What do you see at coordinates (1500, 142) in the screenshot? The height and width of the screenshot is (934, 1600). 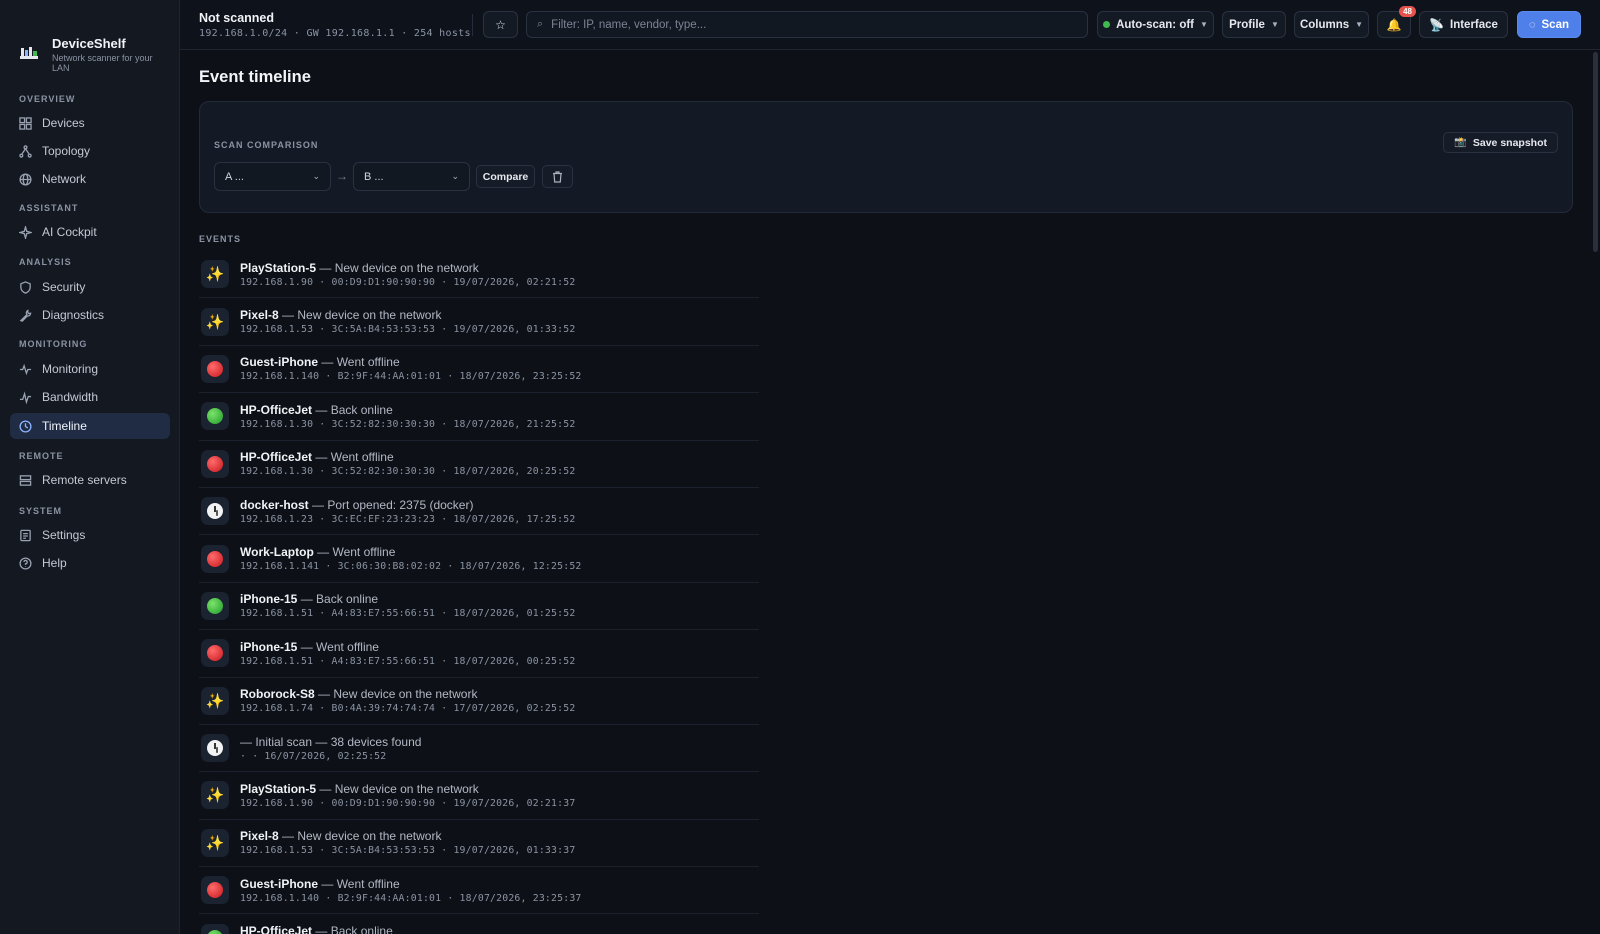 I see `save-snapshot-button: 📸 Save snapshot` at bounding box center [1500, 142].